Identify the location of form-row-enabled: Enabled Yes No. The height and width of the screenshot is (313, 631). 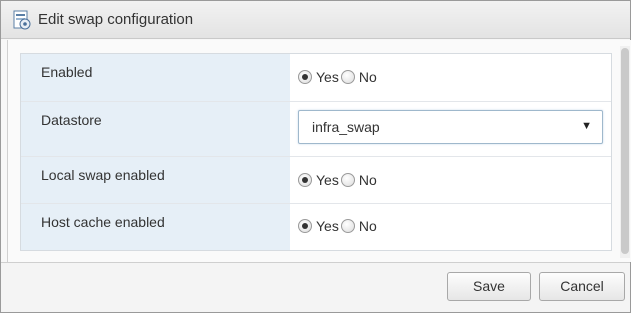
(316, 78).